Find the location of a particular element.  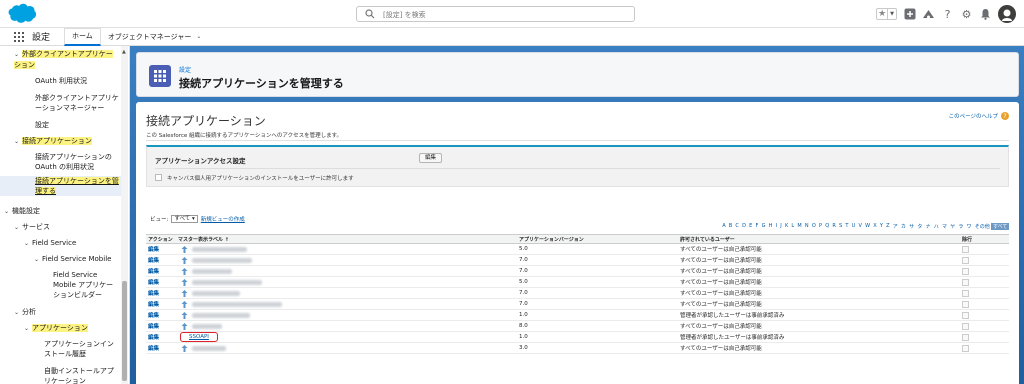

sidebar-item-external-client-app-manager: 外部クライアントアプリケーションマネージャー is located at coordinates (77, 103).